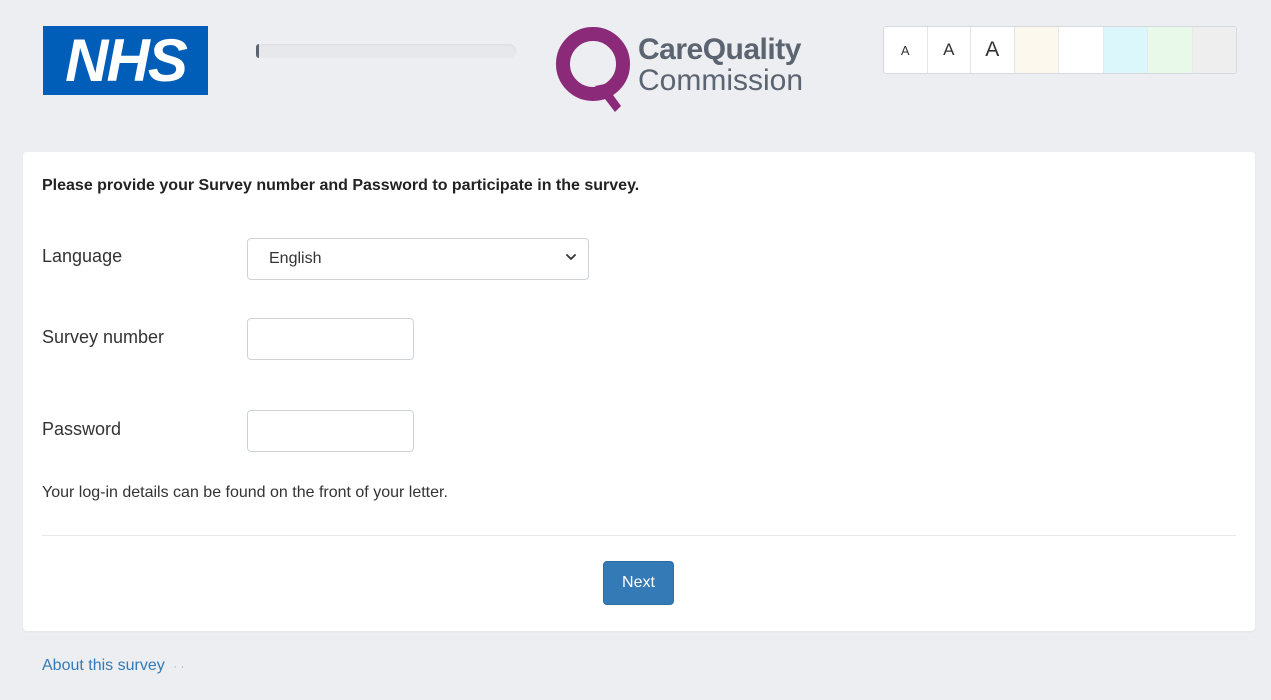 Image resolution: width=1271 pixels, height=700 pixels. Describe the element at coordinates (418, 259) in the screenshot. I see `language-select: English` at that location.